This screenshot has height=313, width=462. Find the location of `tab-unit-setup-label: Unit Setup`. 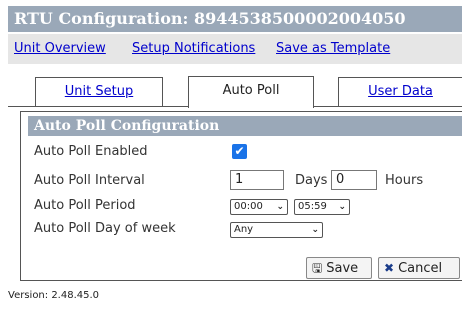

tab-unit-setup-label: Unit Setup is located at coordinates (99, 91).